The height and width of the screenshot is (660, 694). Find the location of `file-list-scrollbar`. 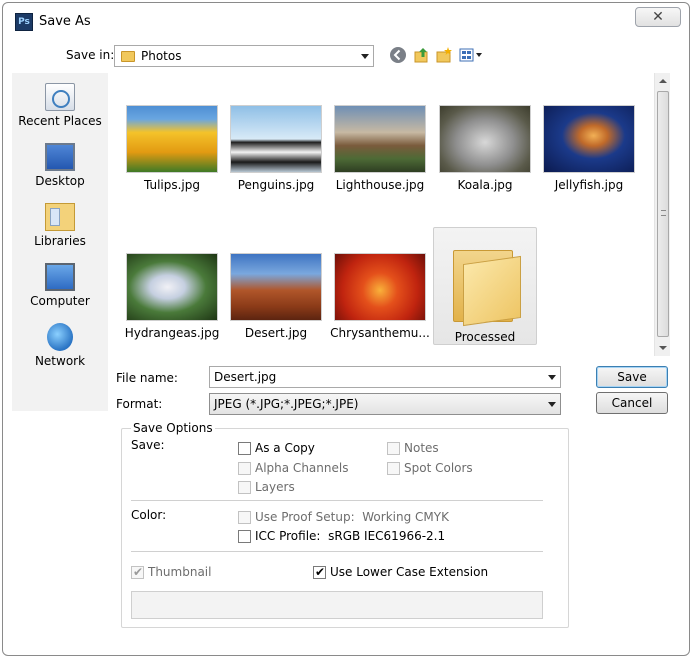

file-list-scrollbar is located at coordinates (662, 214).